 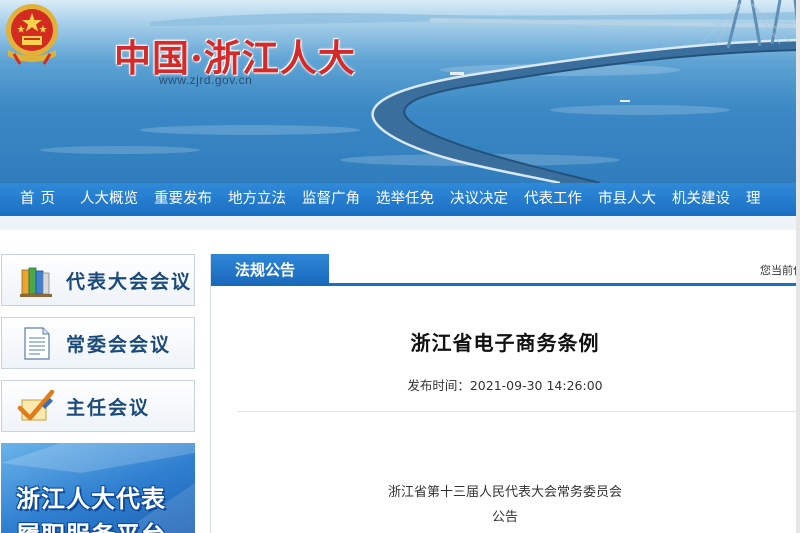 I want to click on article-title: 浙江省电子商务条例, so click(x=505, y=343).